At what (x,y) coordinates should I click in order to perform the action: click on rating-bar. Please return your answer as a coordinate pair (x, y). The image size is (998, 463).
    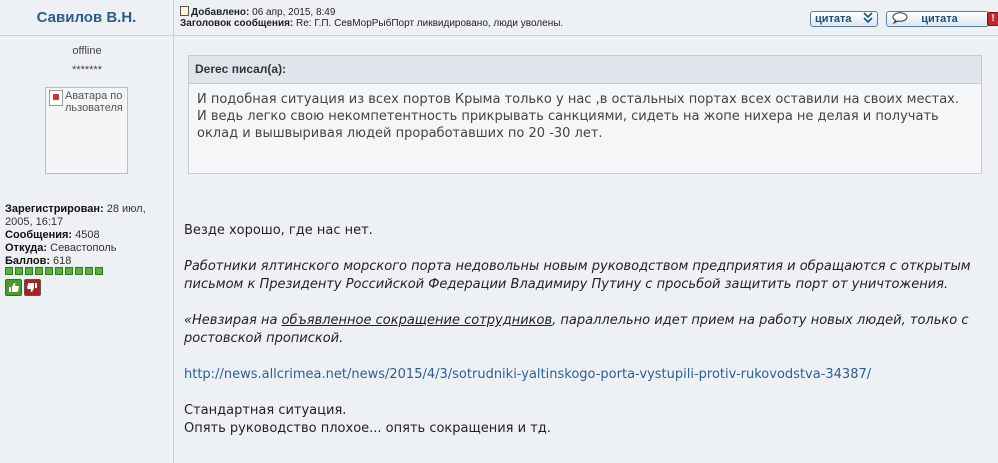
    Looking at the image, I should click on (55, 271).